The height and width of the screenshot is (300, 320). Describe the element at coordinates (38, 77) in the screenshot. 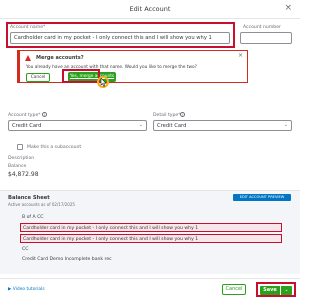

I see `merge-cancel-button: Cancel` at that location.